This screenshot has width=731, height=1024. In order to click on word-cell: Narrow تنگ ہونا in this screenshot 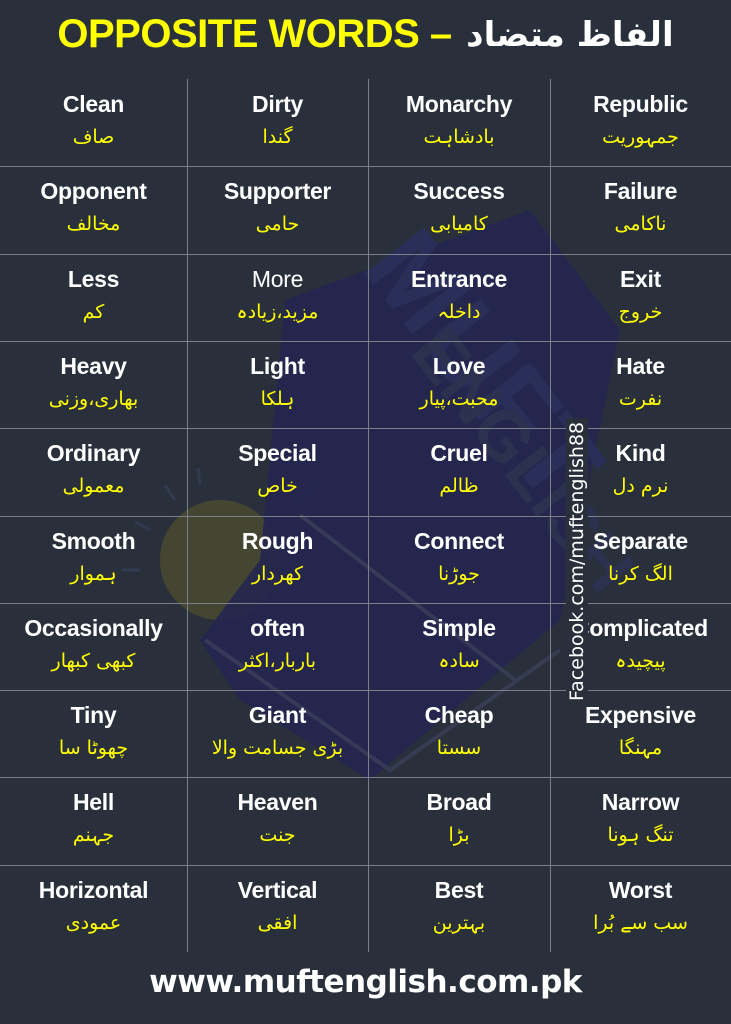, I will do `click(640, 820)`.